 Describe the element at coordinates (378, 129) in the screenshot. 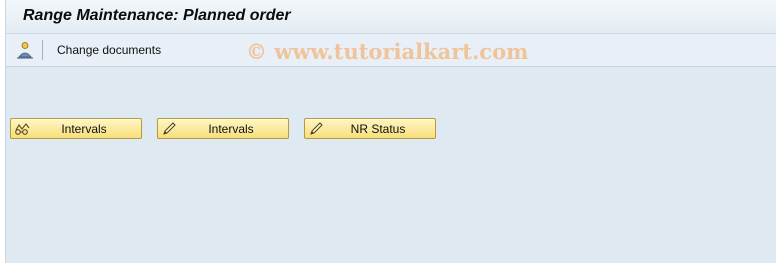

I see `button-label: NR Status` at that location.